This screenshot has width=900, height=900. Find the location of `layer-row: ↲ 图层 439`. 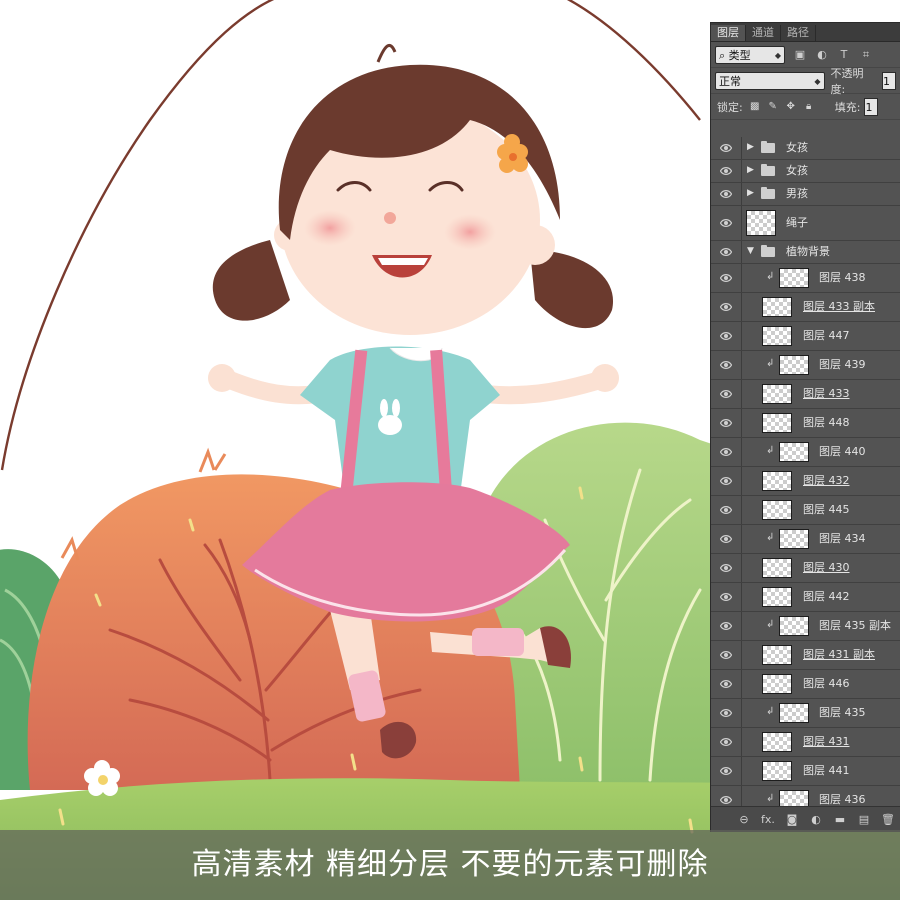

layer-row: ↲ 图层 439 is located at coordinates (805, 365).